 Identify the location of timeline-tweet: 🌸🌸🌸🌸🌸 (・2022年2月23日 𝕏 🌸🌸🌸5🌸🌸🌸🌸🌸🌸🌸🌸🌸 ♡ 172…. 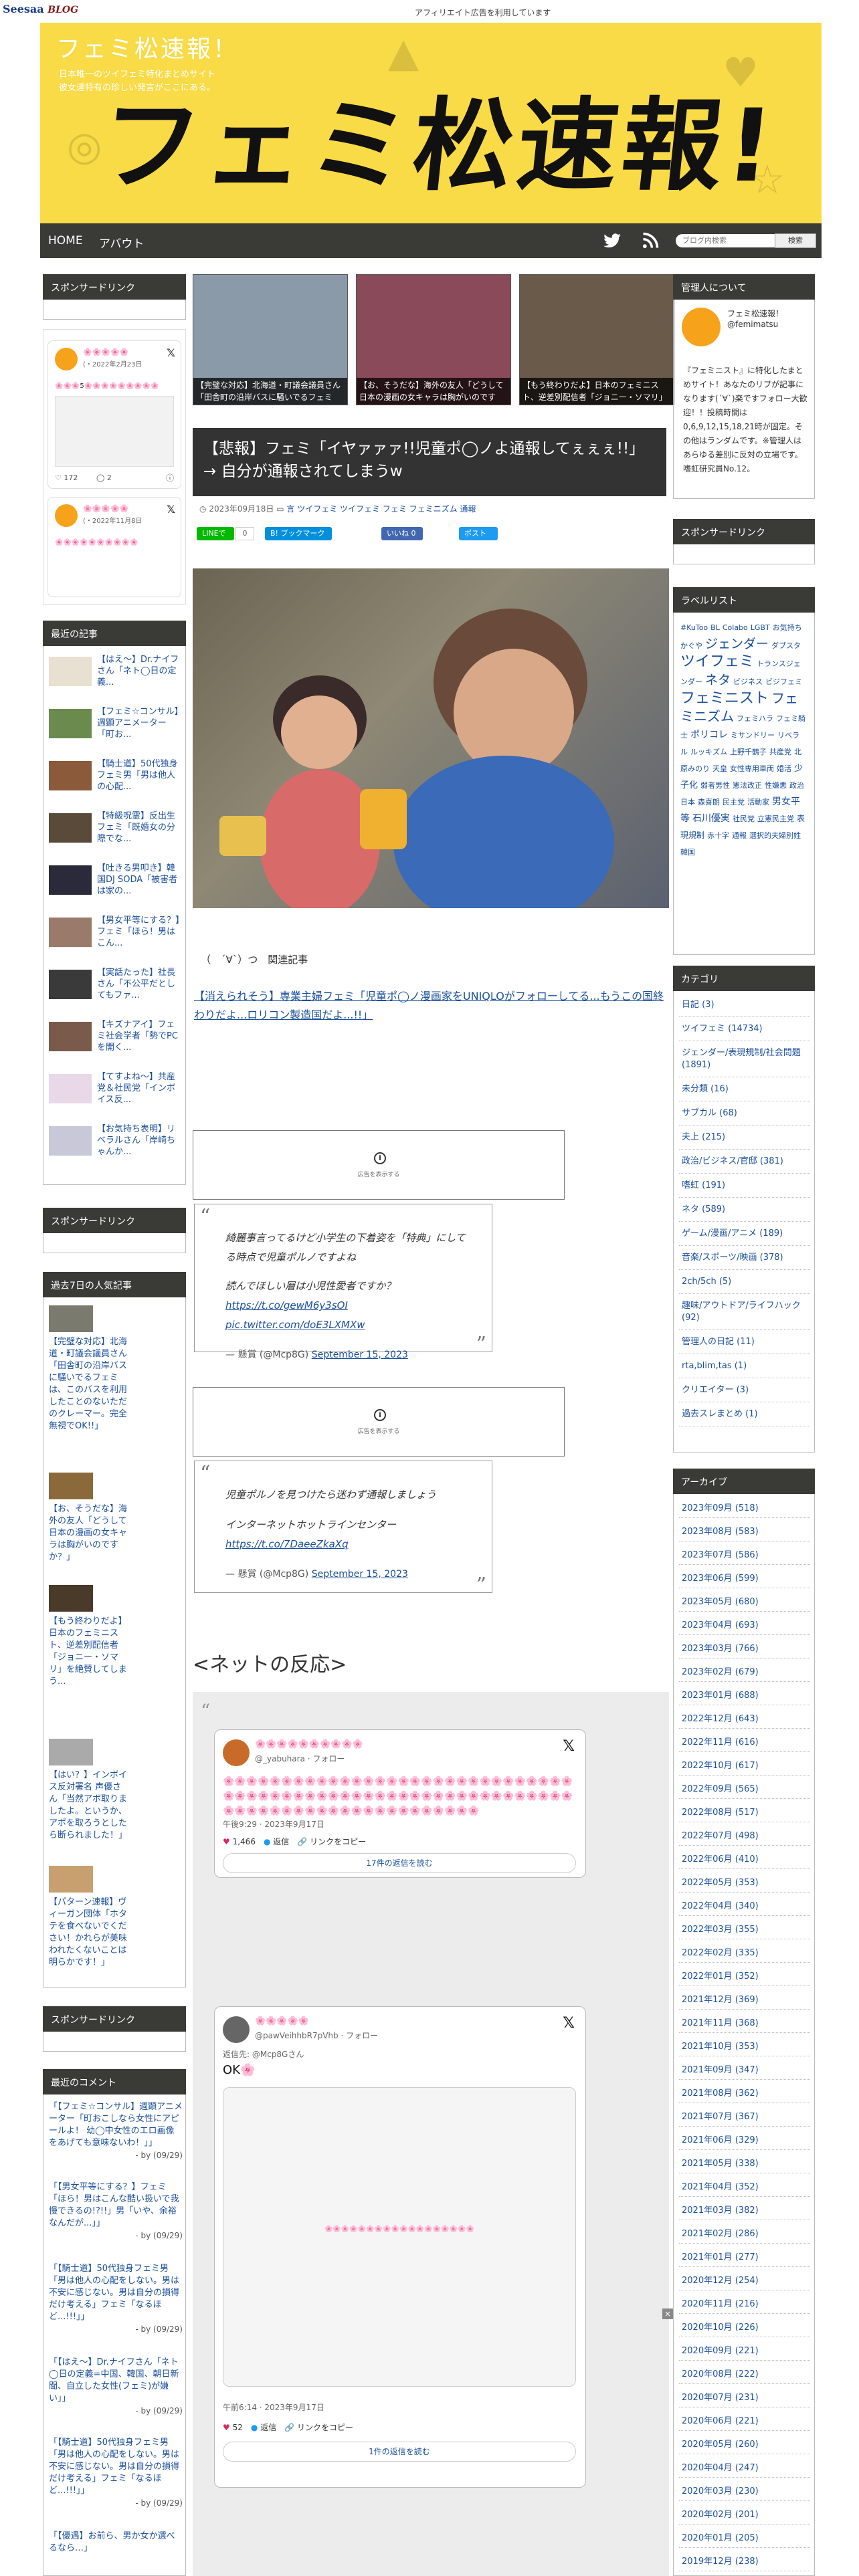
(114, 414).